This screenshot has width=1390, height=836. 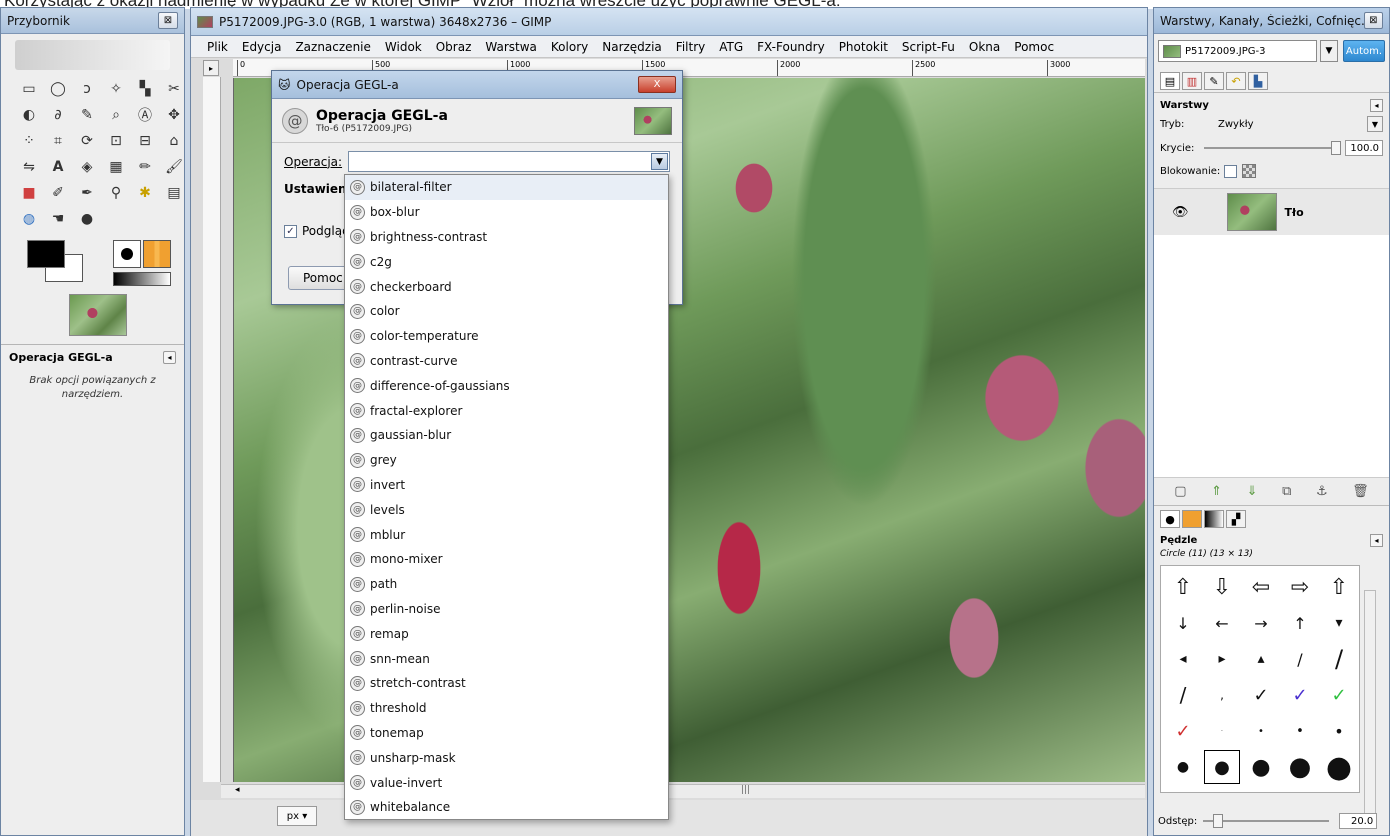 What do you see at coordinates (506, 782) in the screenshot?
I see `dropdown-option: @ value-invert` at bounding box center [506, 782].